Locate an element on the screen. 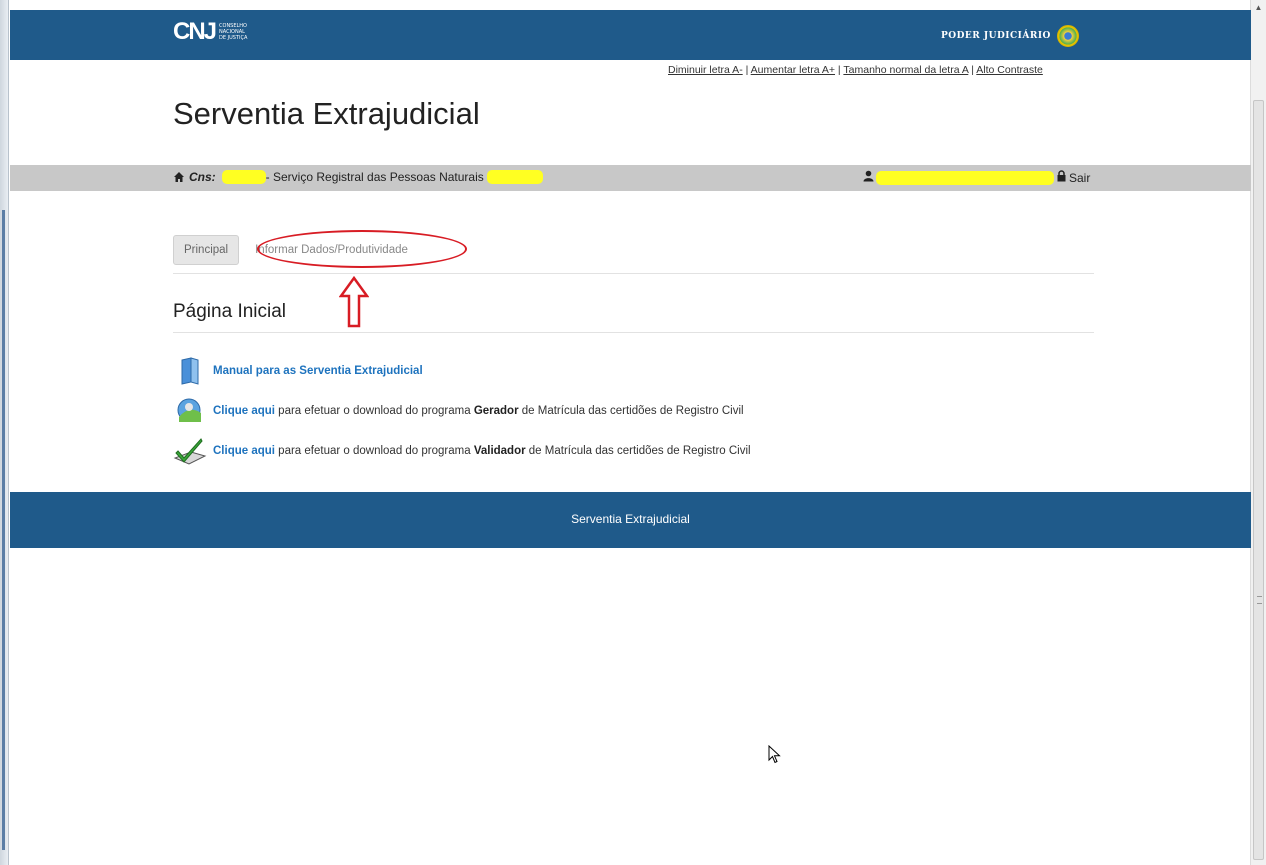  footer: Serventia Extrajudicial is located at coordinates (630, 520).